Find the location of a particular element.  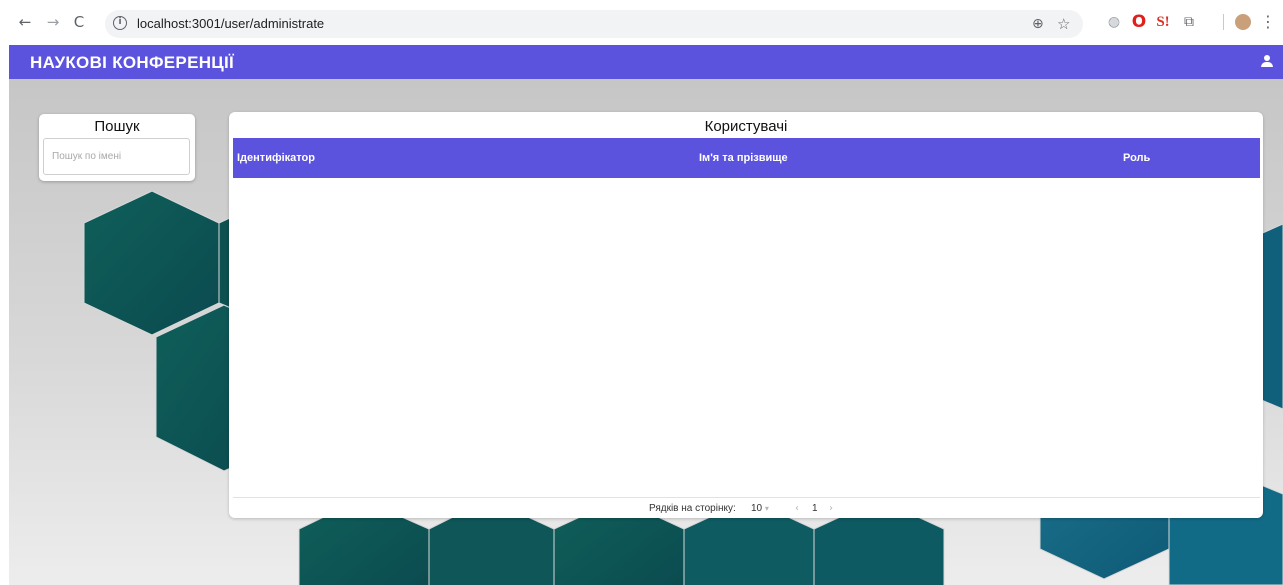

users-table-header: Ідентифікатор Ім'я та прізвище Роль is located at coordinates (746, 158).